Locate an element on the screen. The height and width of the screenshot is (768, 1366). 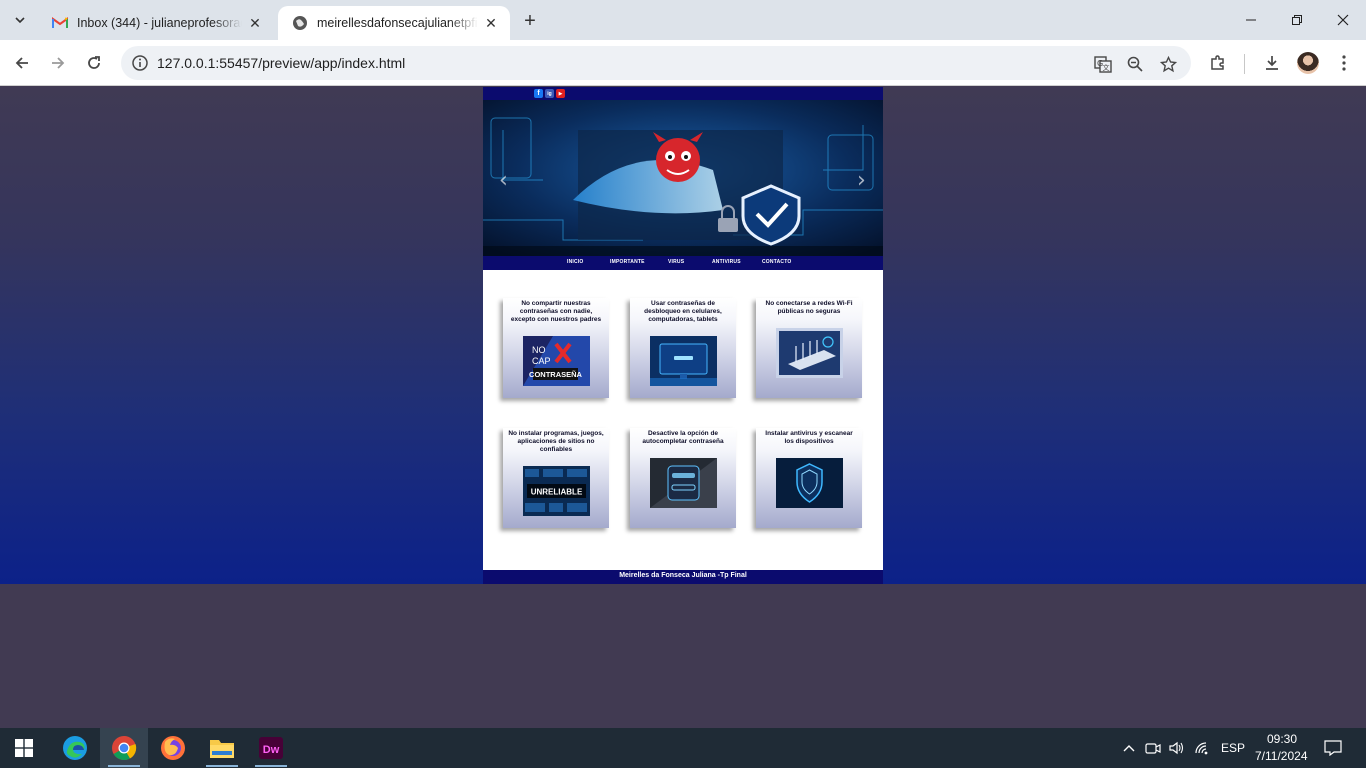
carousel-next-icon: › is located at coordinates (861, 180).